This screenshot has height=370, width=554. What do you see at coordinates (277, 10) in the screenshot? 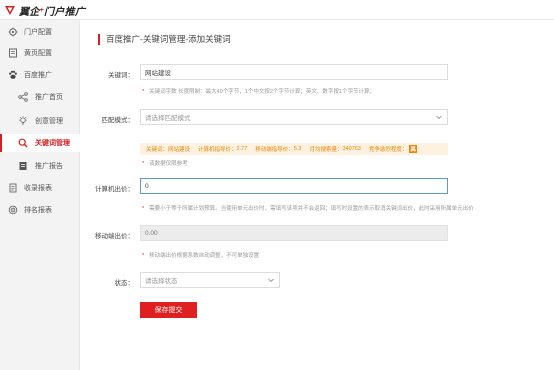
I see `top-bar: 翼企+门户推广` at bounding box center [277, 10].